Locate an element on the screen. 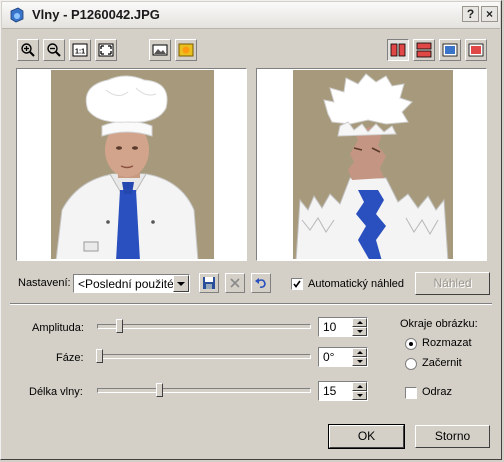 This screenshot has height=462, width=504. single-blue-icon is located at coordinates (450, 50).